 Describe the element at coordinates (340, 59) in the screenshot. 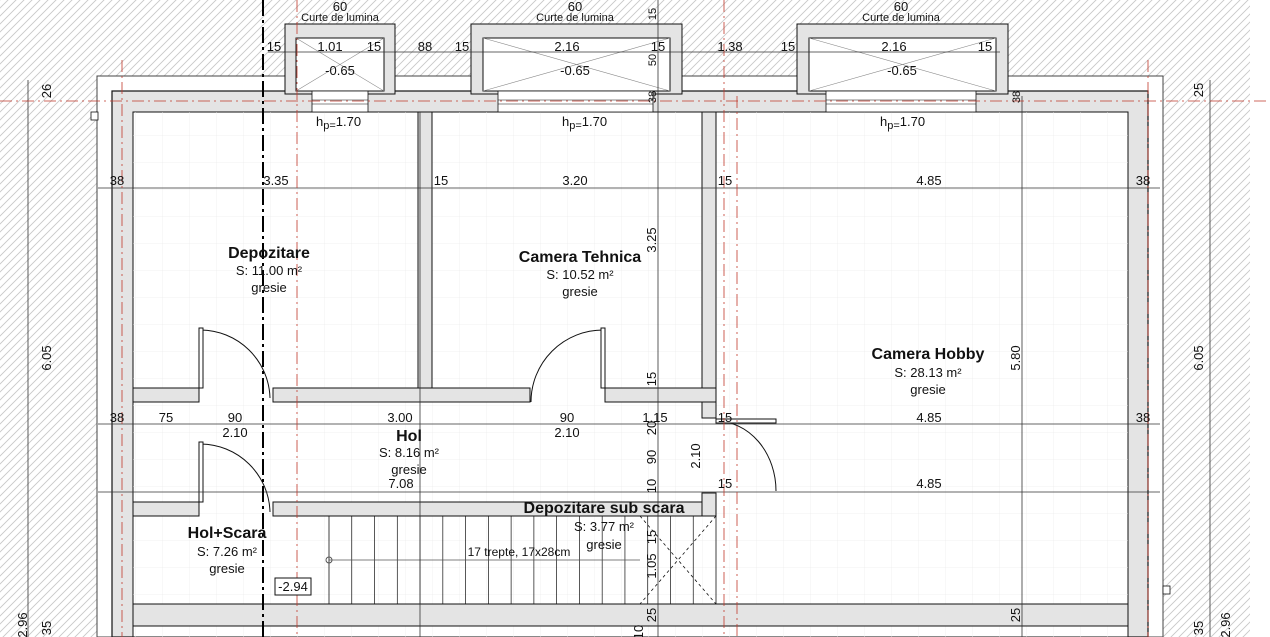

I see `light-court-left` at that location.